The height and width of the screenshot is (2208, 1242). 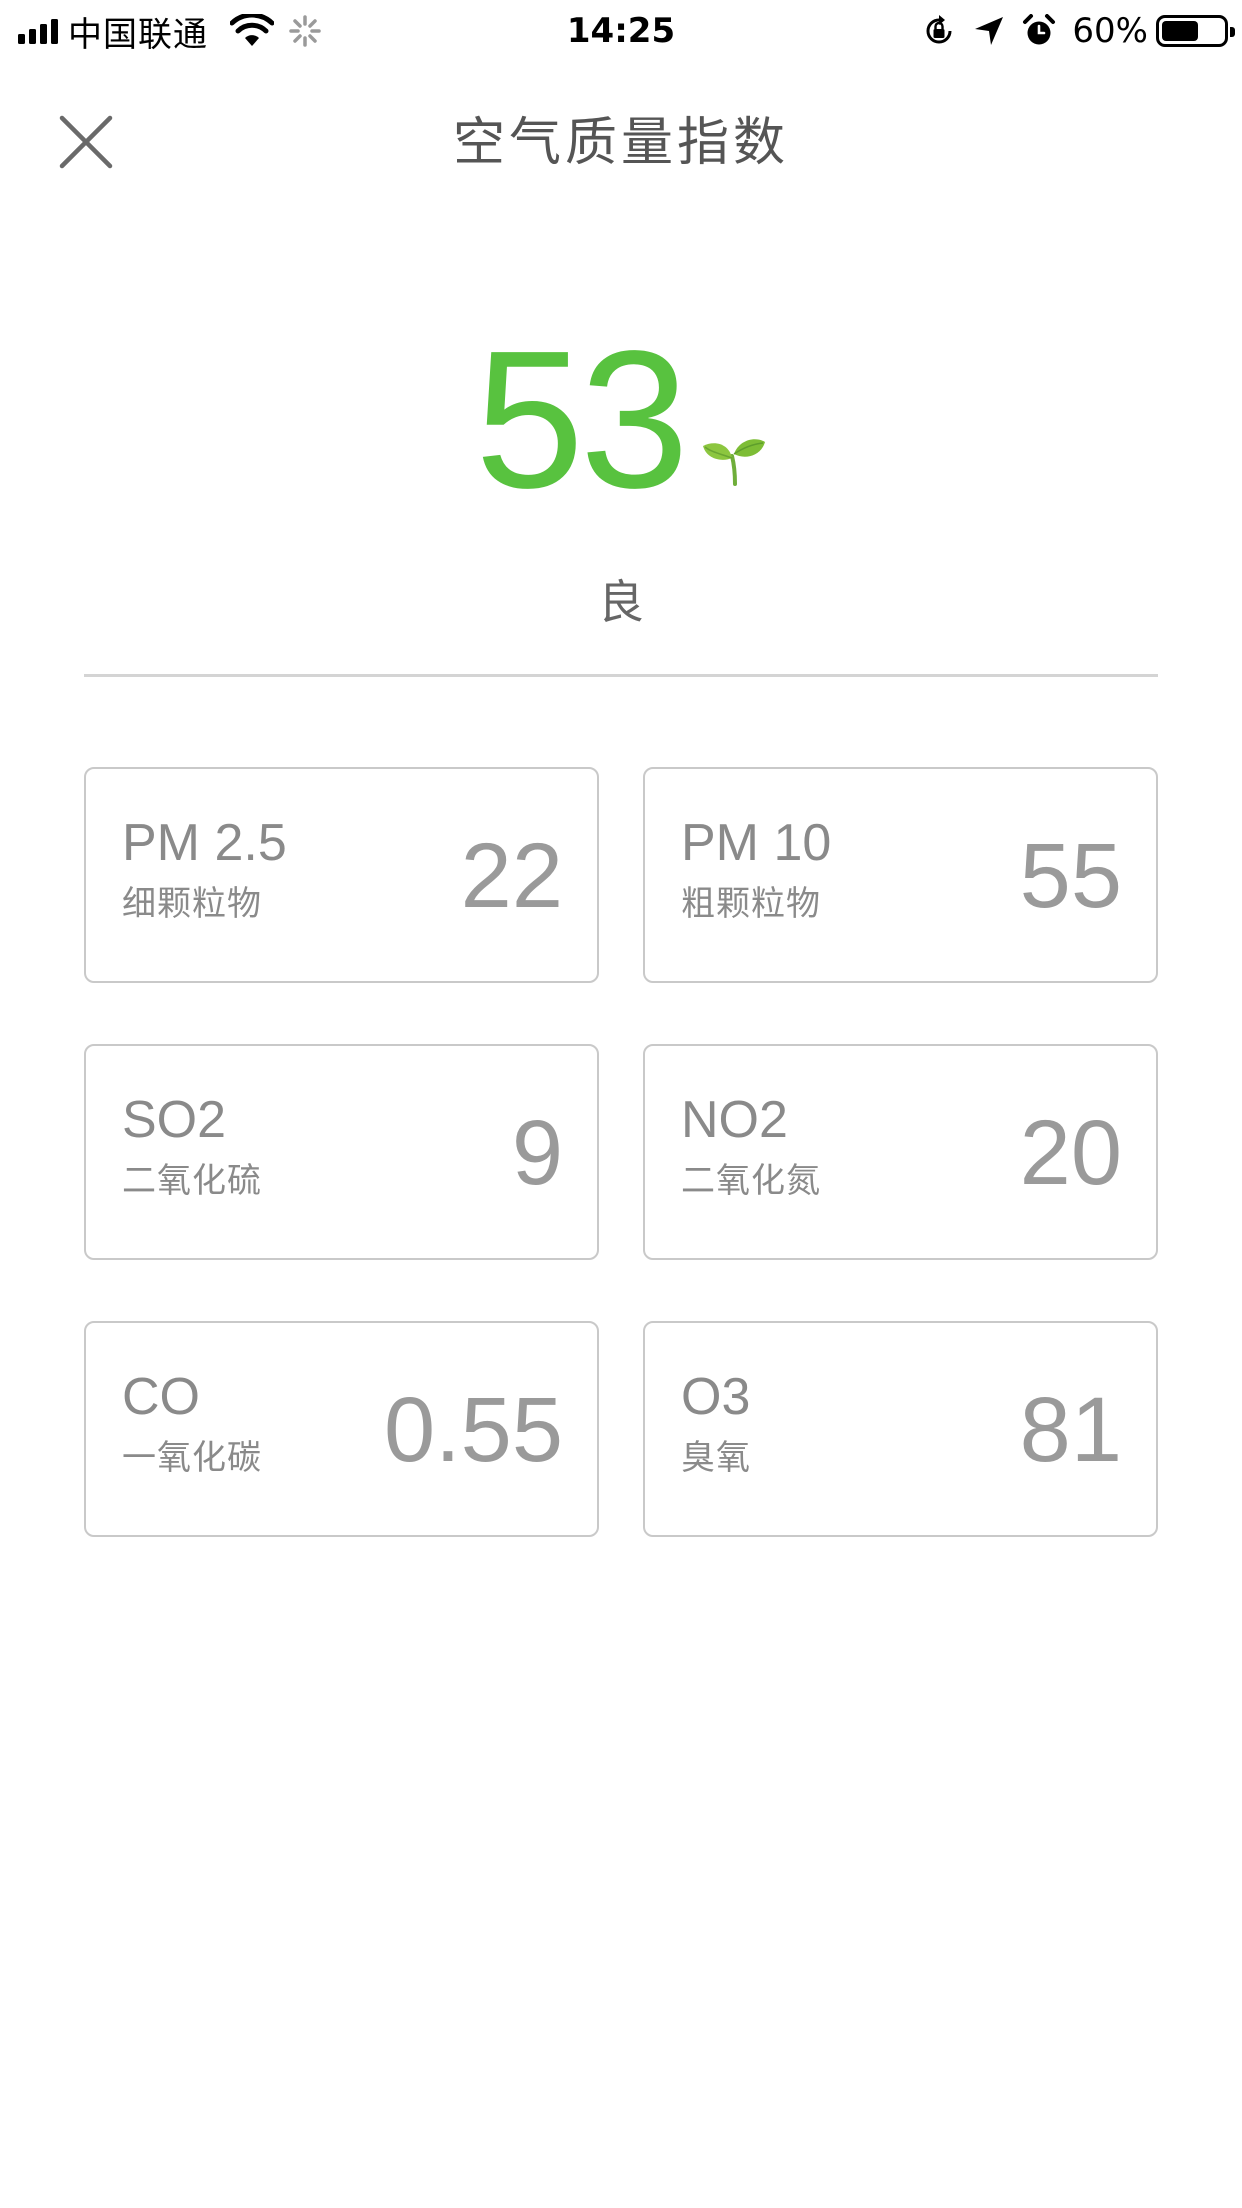 I want to click on pollutant-name: O3, so click(x=716, y=1397).